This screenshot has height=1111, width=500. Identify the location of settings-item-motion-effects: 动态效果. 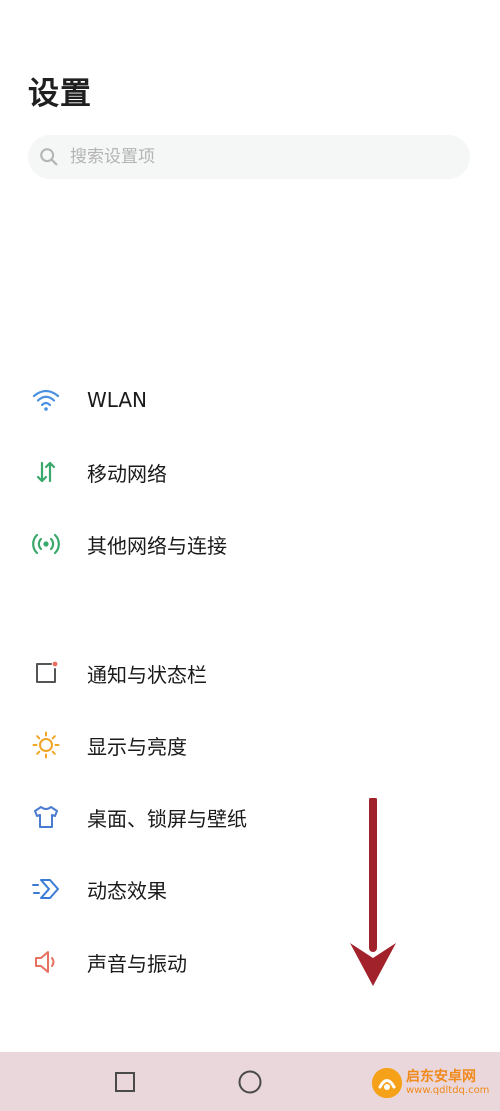
(250, 889).